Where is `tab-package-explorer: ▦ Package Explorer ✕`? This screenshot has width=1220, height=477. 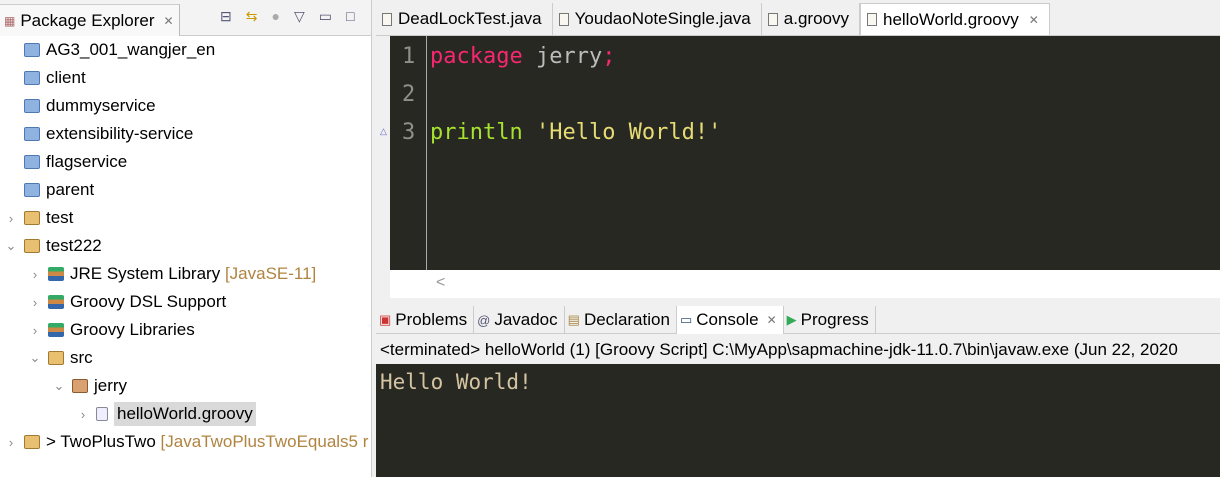 tab-package-explorer: ▦ Package Explorer ✕ is located at coordinates (90, 20).